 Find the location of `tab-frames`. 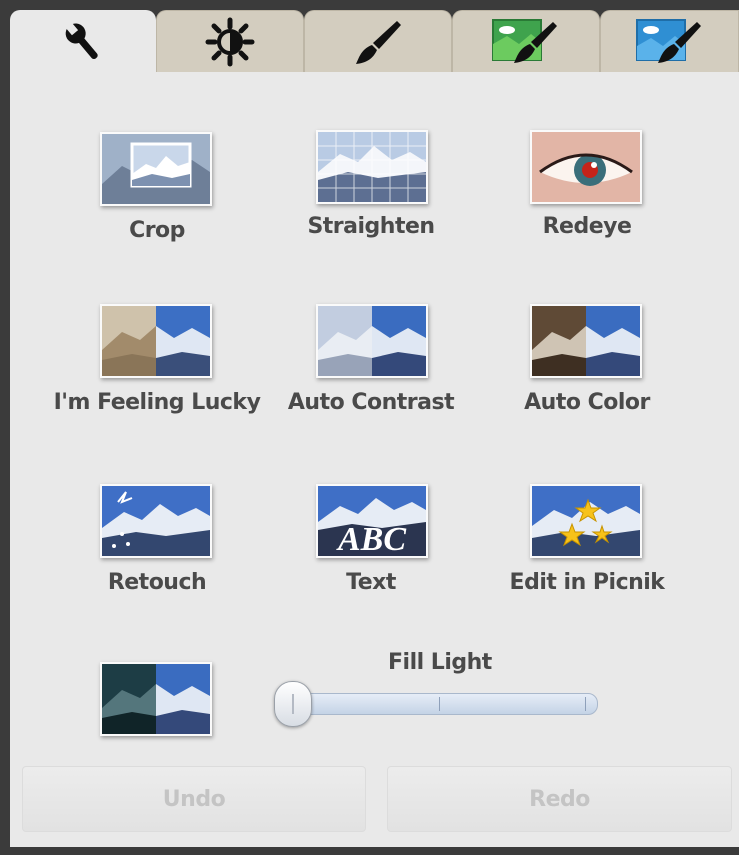

tab-frames is located at coordinates (526, 41).